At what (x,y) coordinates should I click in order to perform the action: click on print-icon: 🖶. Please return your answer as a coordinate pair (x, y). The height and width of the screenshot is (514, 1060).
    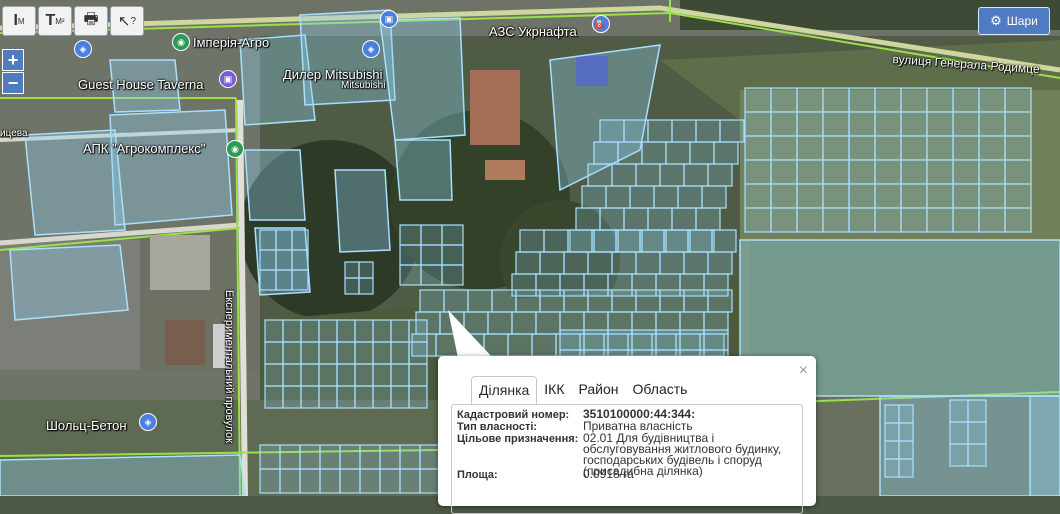
    Looking at the image, I should click on (91, 21).